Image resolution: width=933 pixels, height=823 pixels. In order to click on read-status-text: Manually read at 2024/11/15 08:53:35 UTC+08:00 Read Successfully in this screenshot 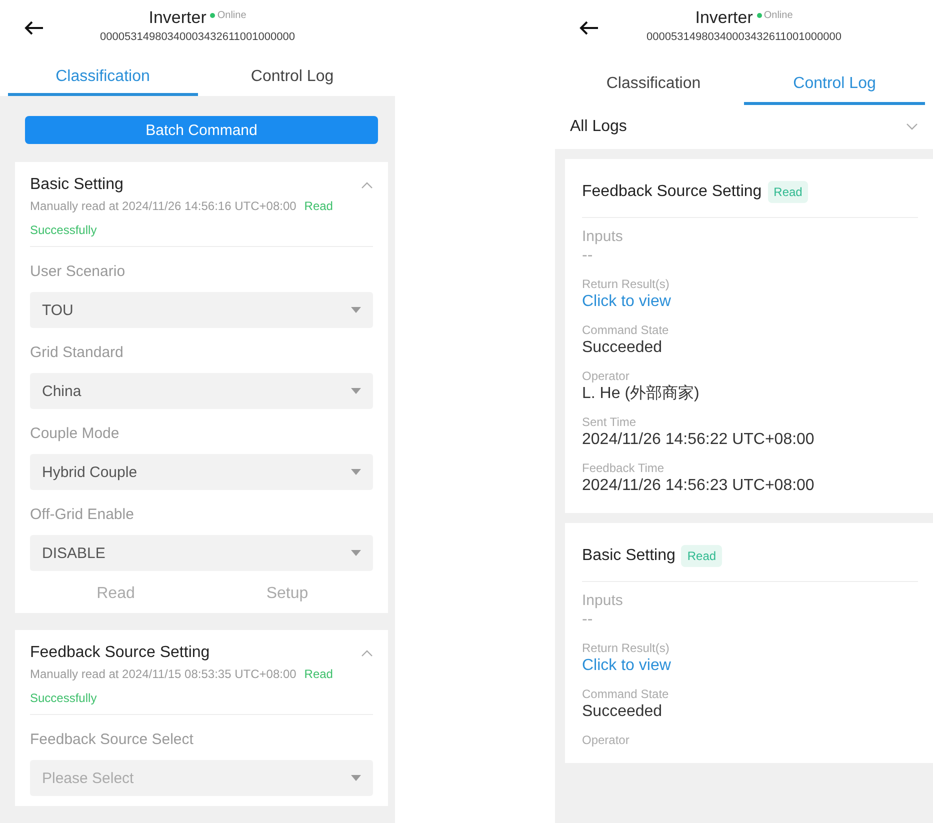, I will do `click(201, 688)`.